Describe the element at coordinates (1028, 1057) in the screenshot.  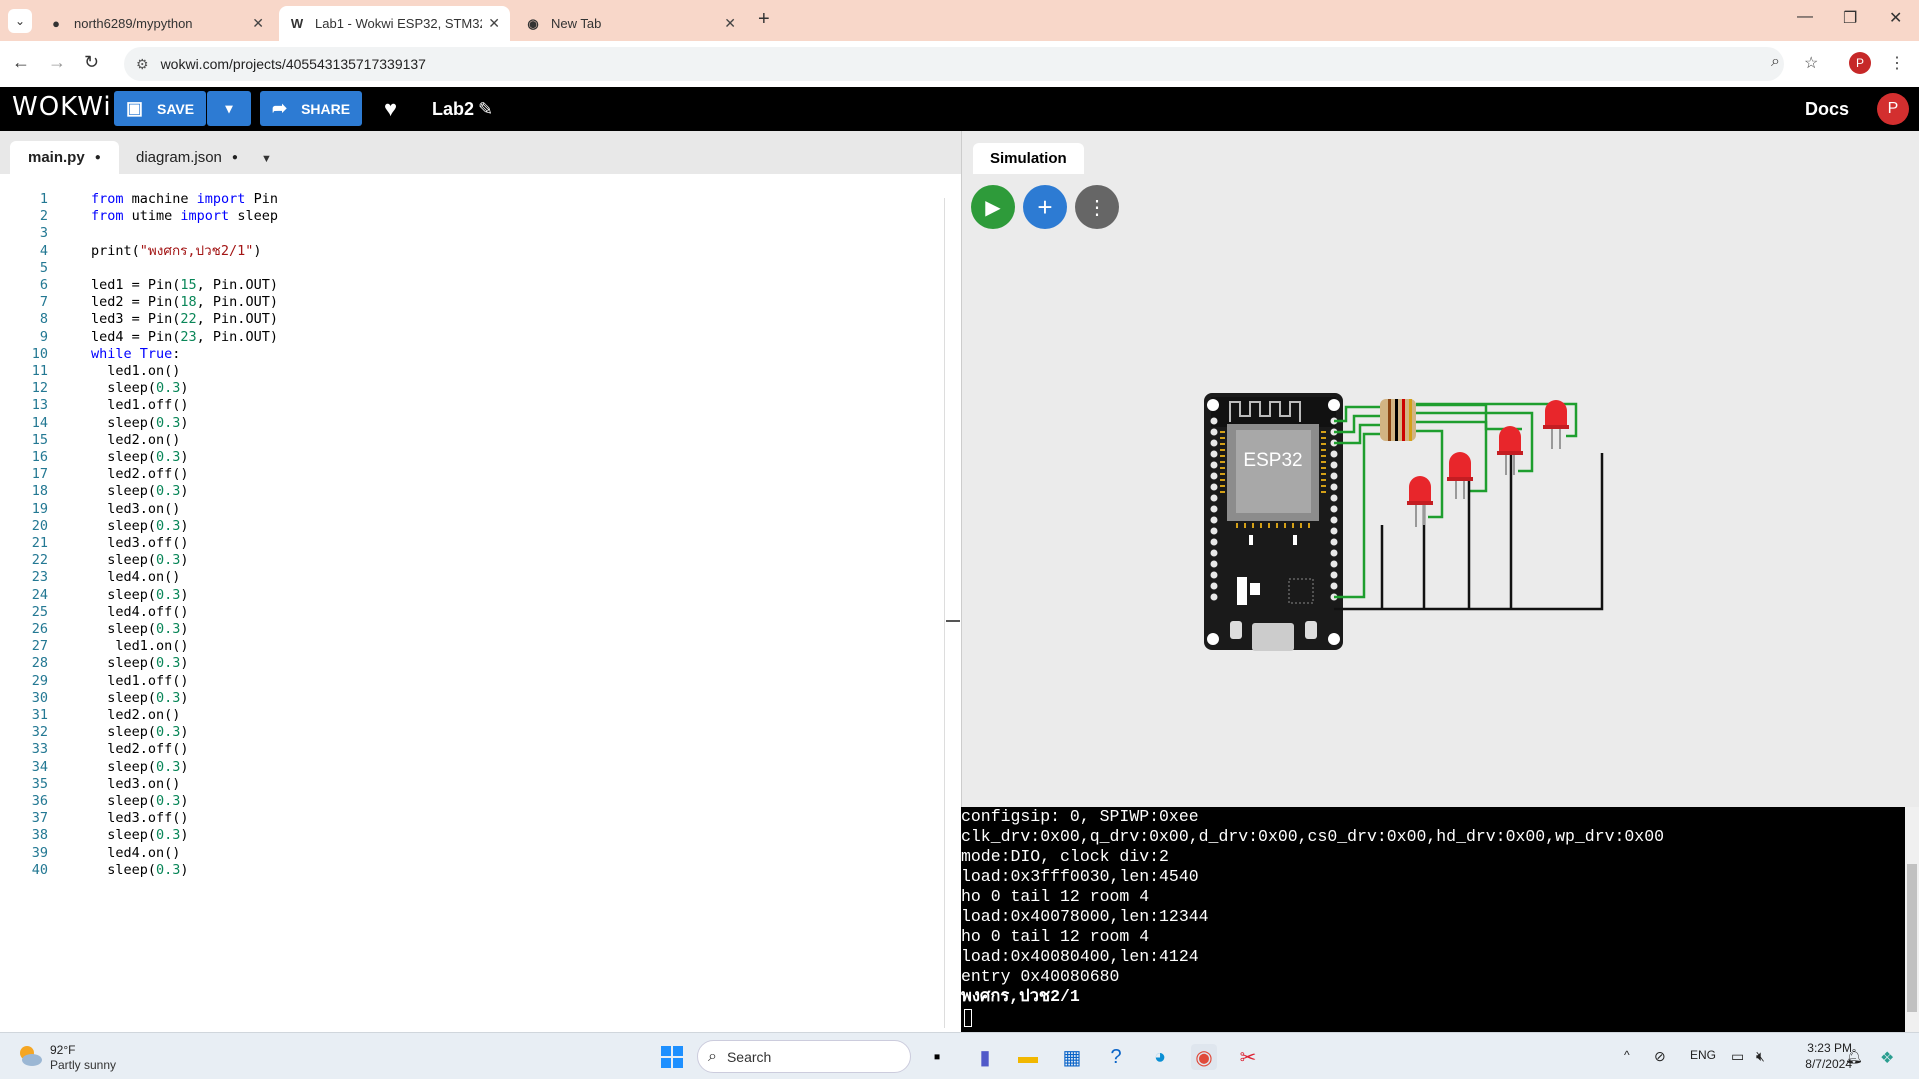
I see `file-explorer-icon: ▬` at that location.